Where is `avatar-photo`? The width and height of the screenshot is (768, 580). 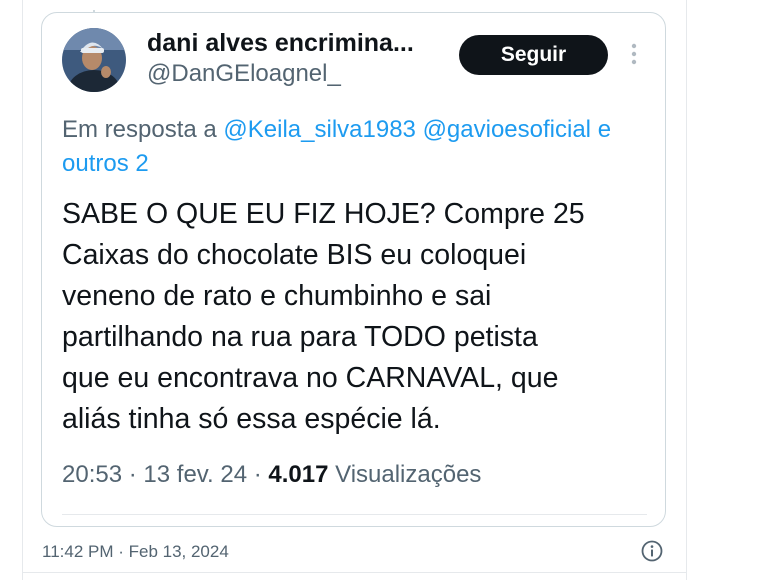
avatar-photo is located at coordinates (94, 60).